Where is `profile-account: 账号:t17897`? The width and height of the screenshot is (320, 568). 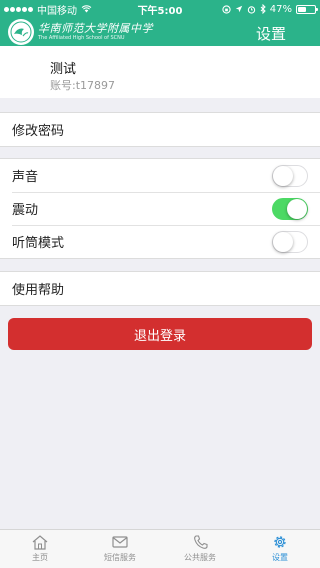 profile-account: 账号:t17897 is located at coordinates (83, 85).